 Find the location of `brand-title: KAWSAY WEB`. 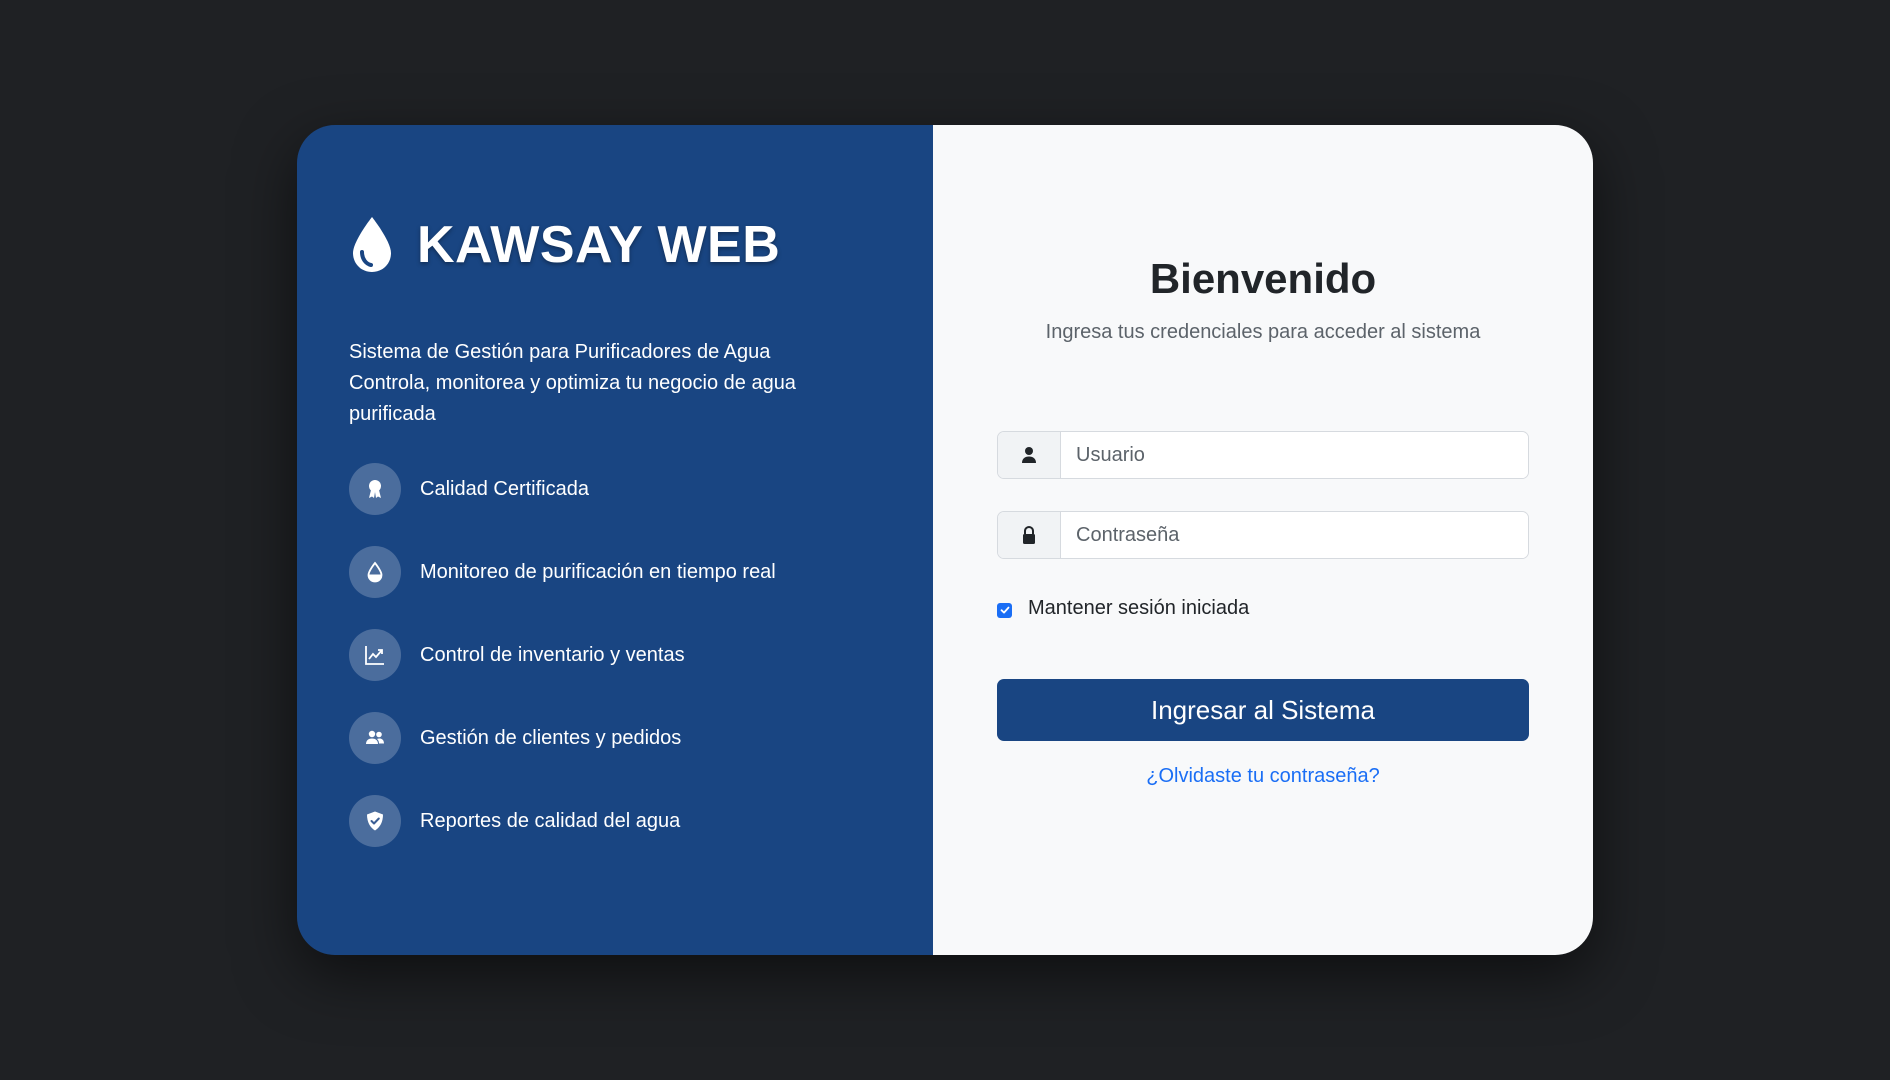

brand-title: KAWSAY WEB is located at coordinates (599, 245).